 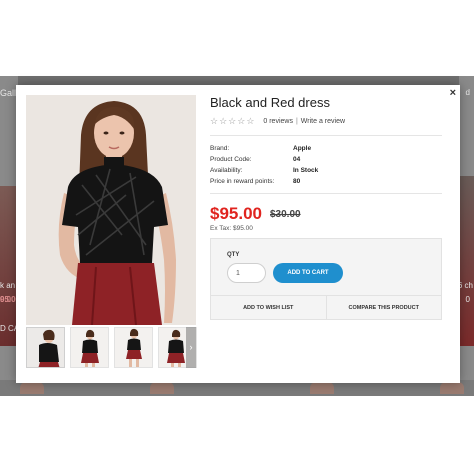 What do you see at coordinates (8, 93) in the screenshot?
I see `background-heading: Gall` at bounding box center [8, 93].